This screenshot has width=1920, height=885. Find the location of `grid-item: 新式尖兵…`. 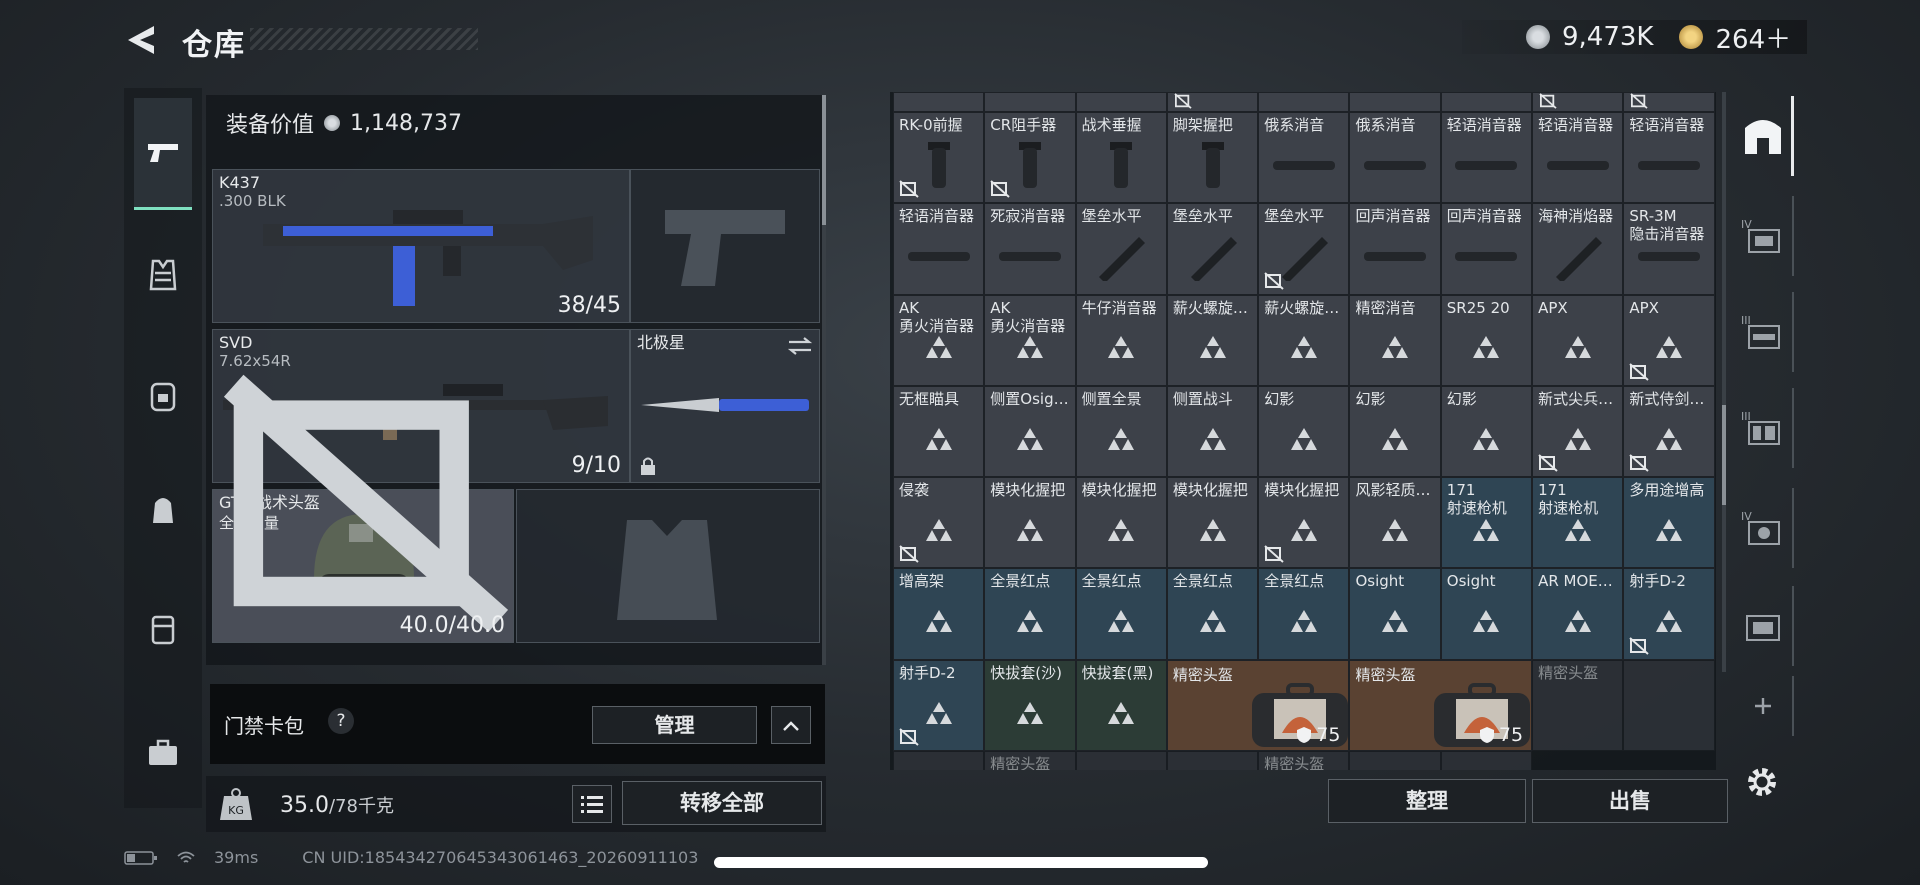

grid-item: 新式尖兵… is located at coordinates (1578, 431).